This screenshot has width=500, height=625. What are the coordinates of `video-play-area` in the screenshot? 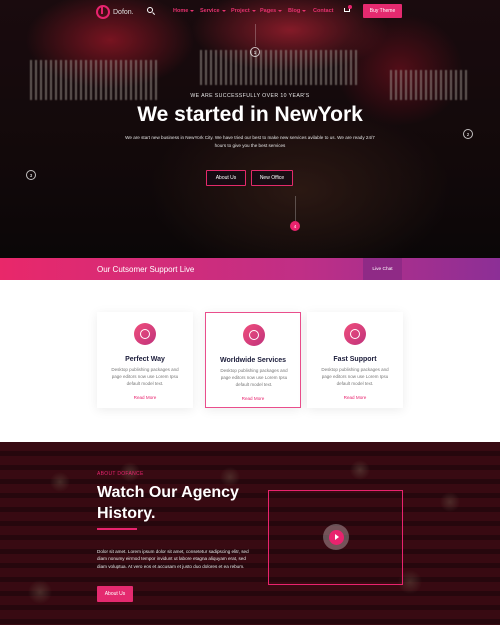 It's located at (336, 537).